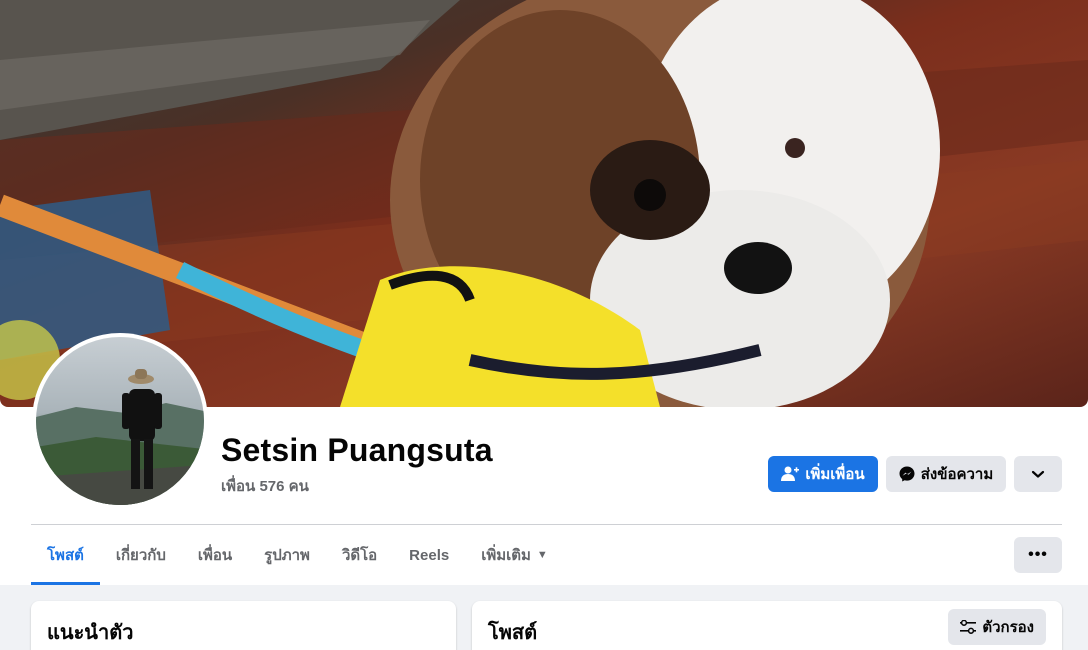 This screenshot has width=1088, height=650. Describe the element at coordinates (907, 474) in the screenshot. I see `messenger-icon` at that location.